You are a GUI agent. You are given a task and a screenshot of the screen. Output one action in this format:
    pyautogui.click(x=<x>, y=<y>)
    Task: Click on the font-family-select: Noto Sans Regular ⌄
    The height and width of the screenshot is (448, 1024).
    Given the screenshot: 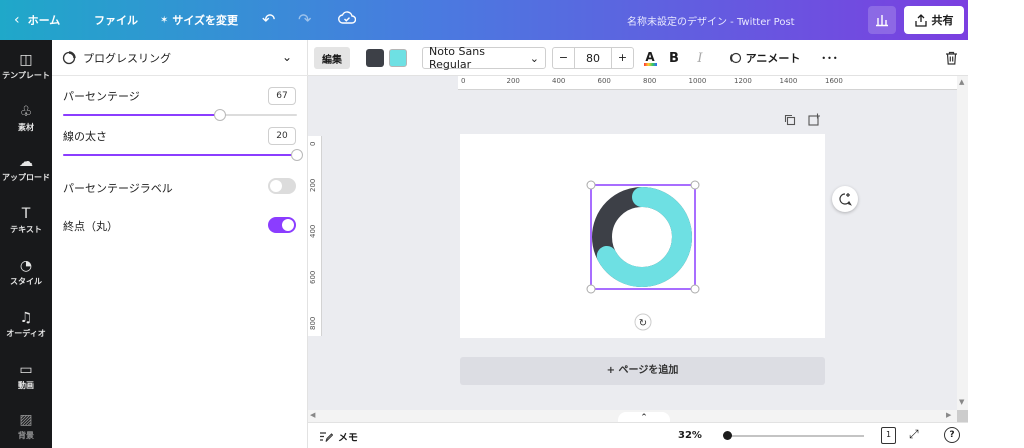 What is the action you would take?
    pyautogui.click(x=484, y=58)
    